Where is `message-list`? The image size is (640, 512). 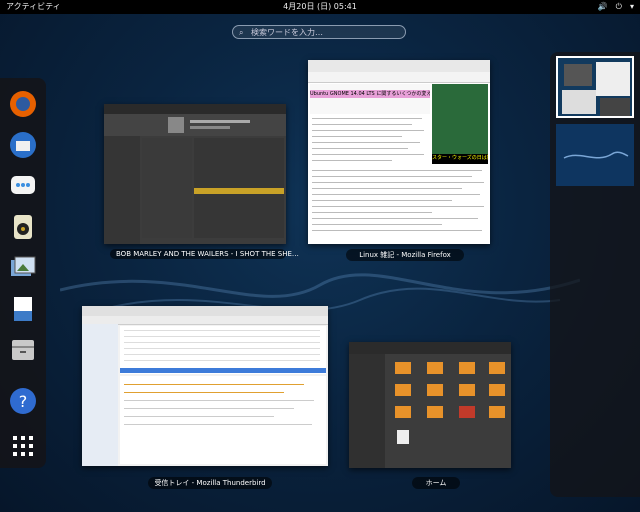 message-list is located at coordinates (223, 350).